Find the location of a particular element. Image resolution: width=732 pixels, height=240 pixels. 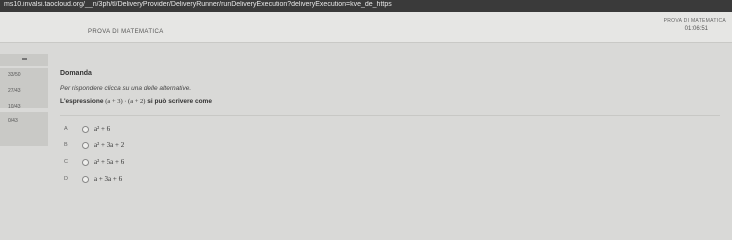

sidebar-item-progress: 27/43 is located at coordinates (14, 91).